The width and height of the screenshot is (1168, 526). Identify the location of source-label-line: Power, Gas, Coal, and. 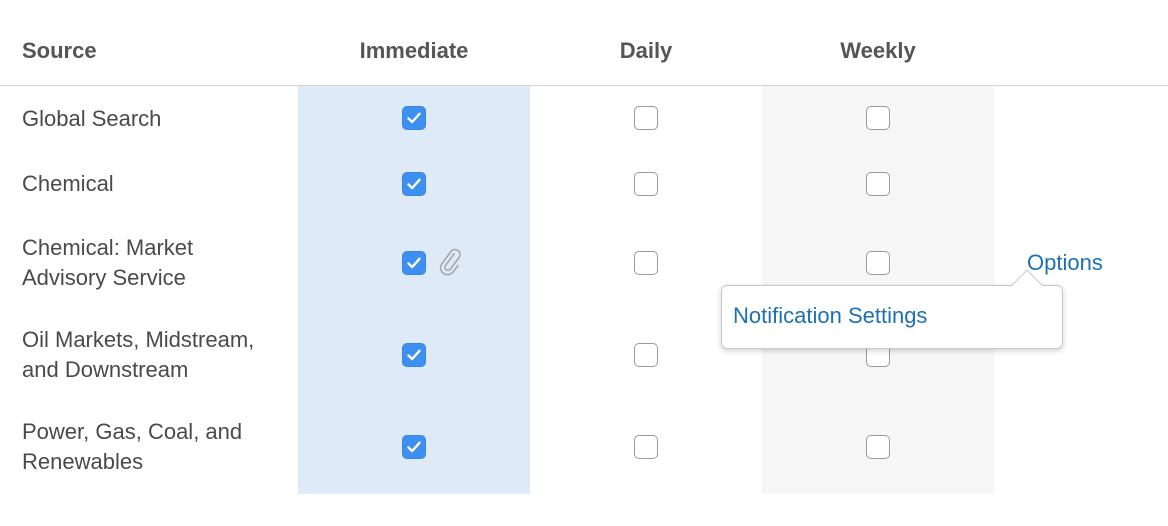
(132, 431).